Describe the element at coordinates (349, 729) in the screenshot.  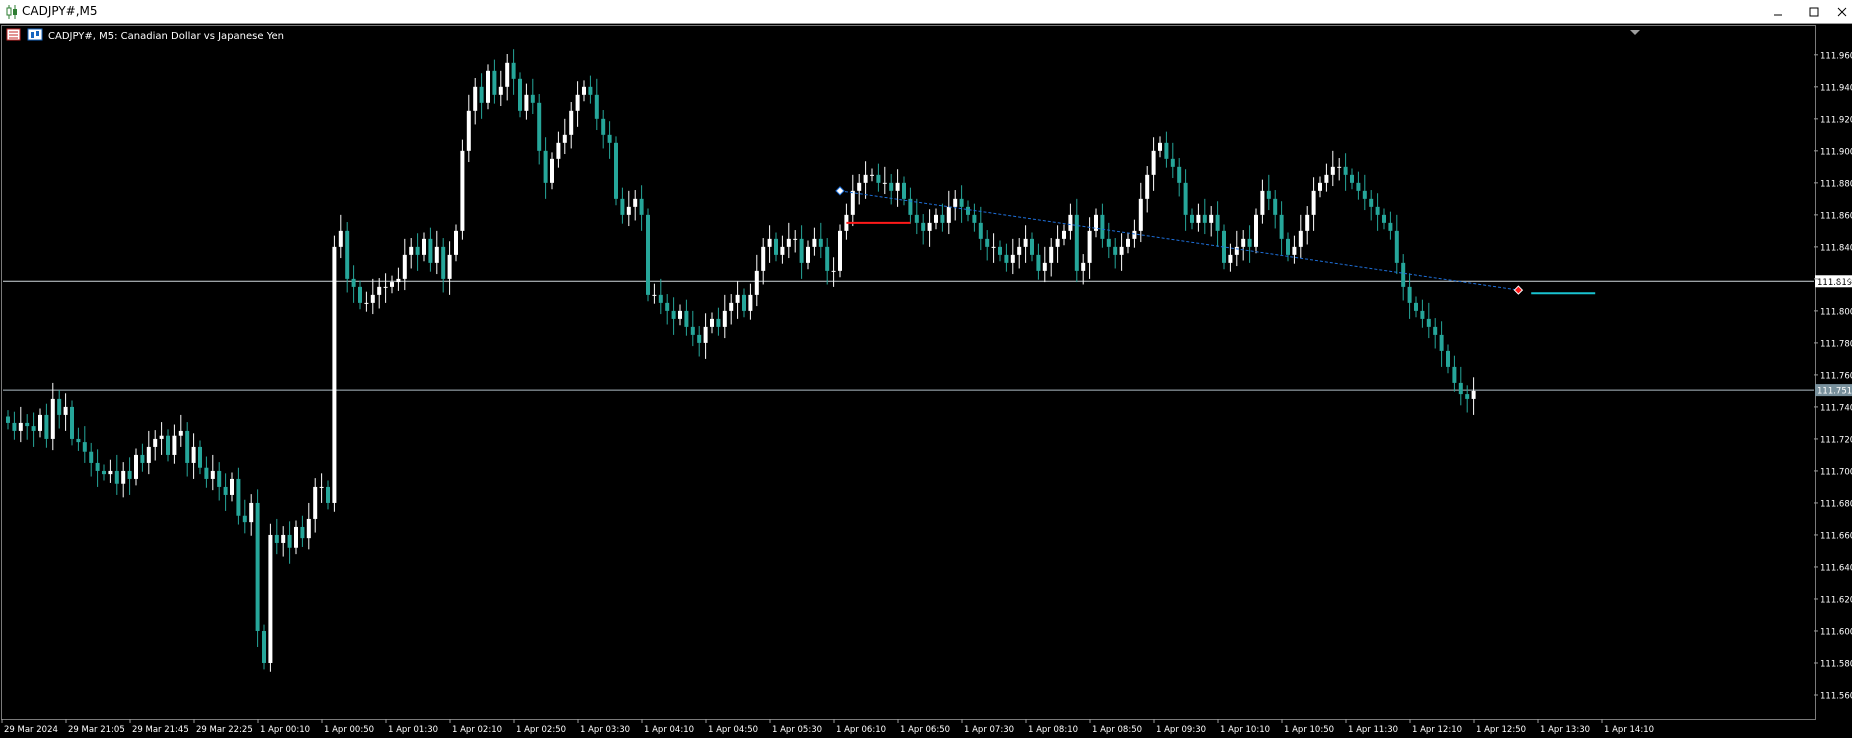
I see `time-tick-label: 1 Apr 00:50` at that location.